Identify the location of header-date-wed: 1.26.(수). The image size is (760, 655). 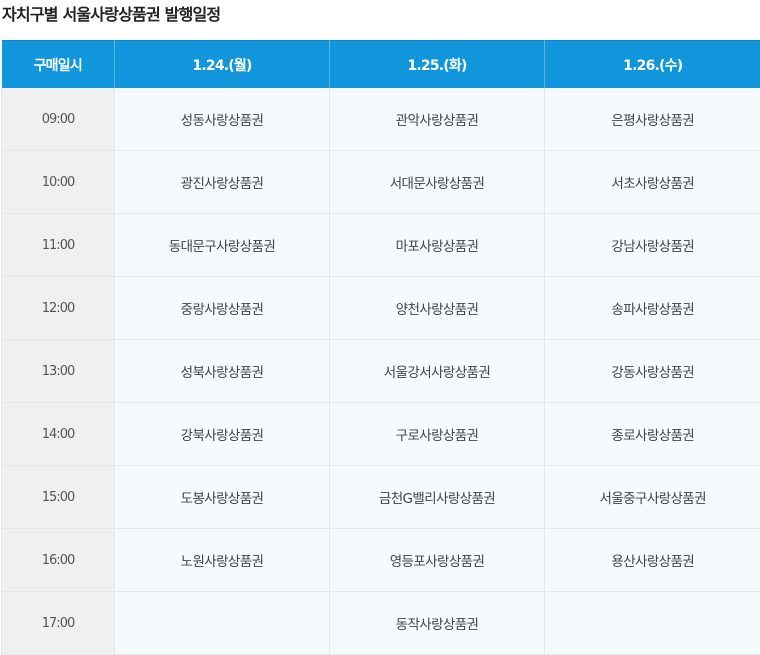
(652, 64).